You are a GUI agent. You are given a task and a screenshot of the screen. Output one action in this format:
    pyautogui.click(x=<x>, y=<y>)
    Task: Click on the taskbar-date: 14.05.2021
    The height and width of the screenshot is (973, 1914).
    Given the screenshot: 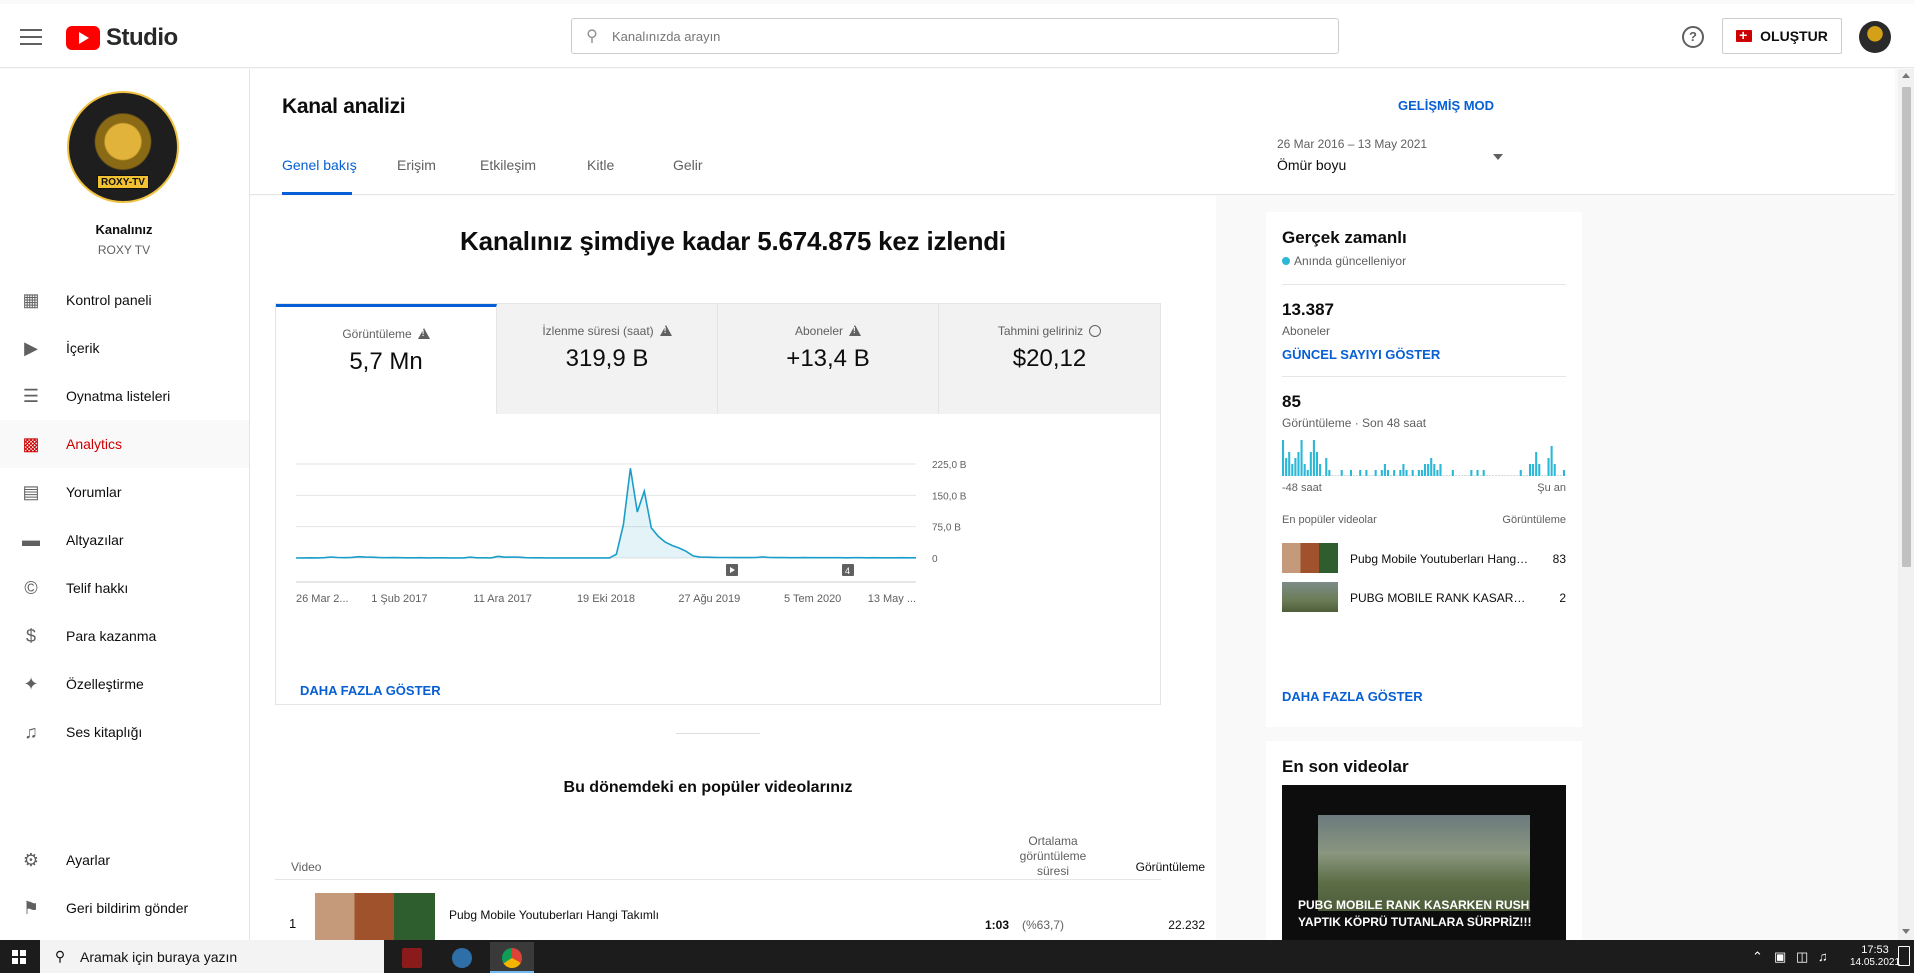 What is the action you would take?
    pyautogui.click(x=1875, y=962)
    